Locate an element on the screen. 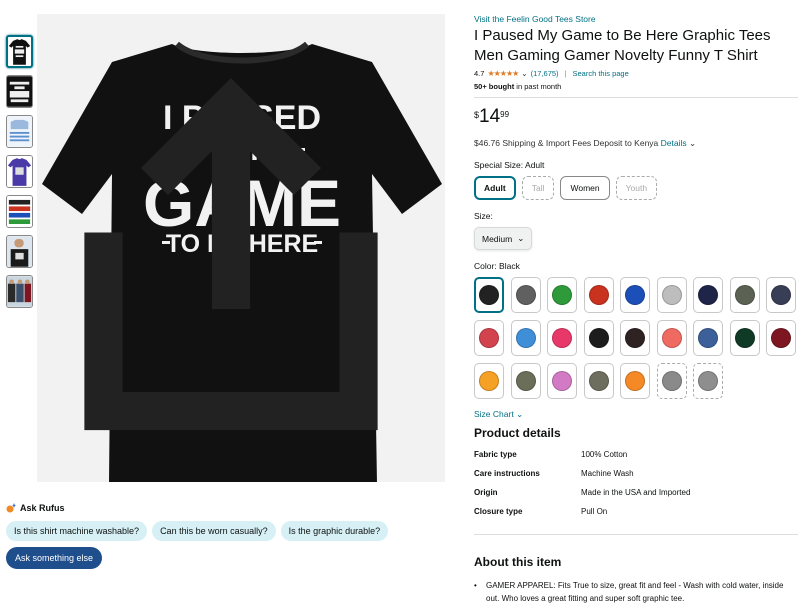  special-size-adult-button: Adult is located at coordinates (495, 188).